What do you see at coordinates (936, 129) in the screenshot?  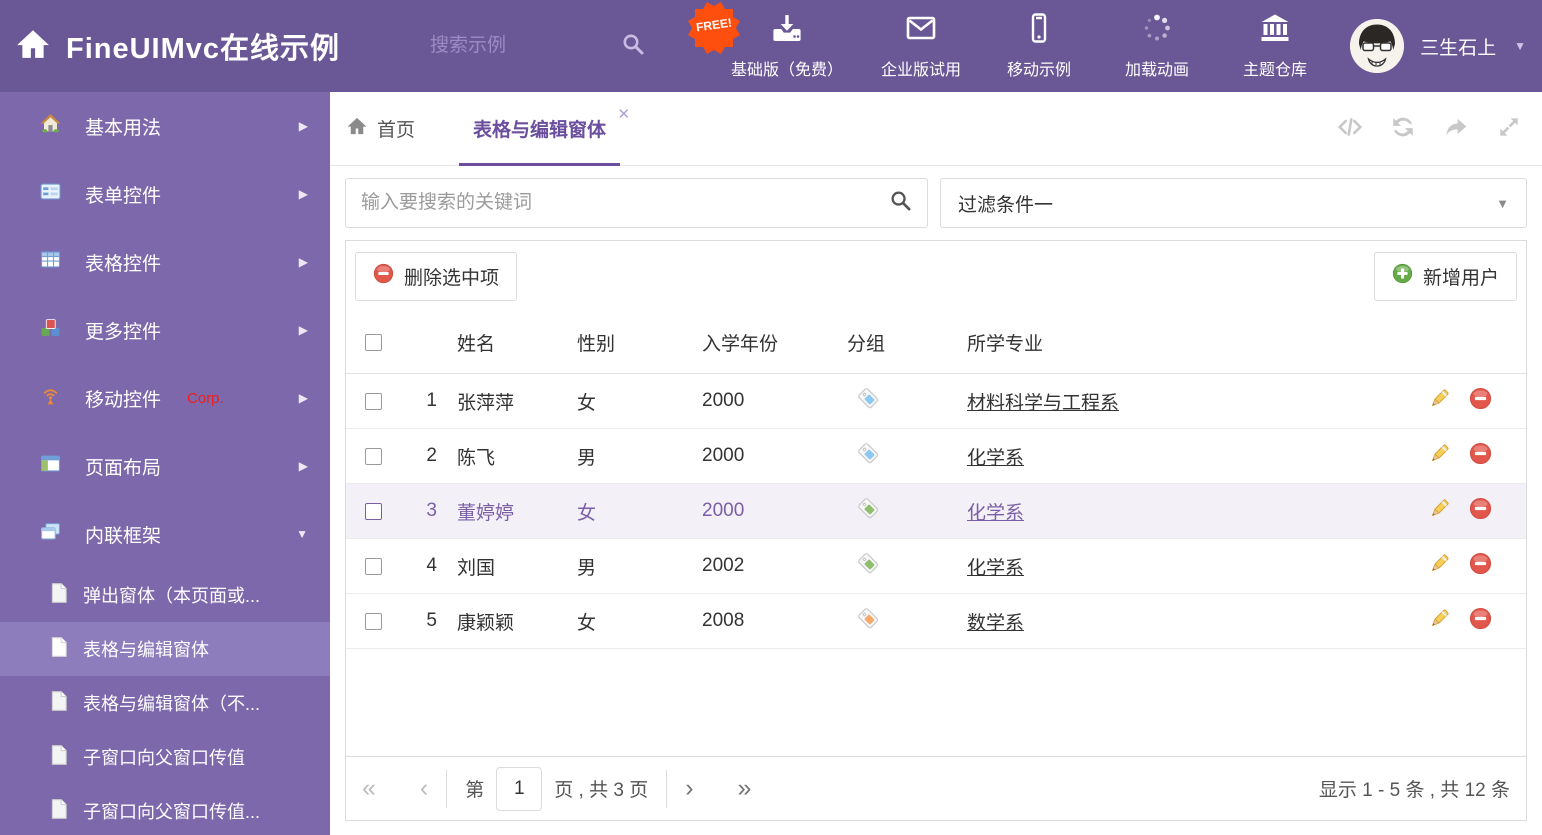 I see `tab-bar: 首页 表格与编辑窗体 ✕` at bounding box center [936, 129].